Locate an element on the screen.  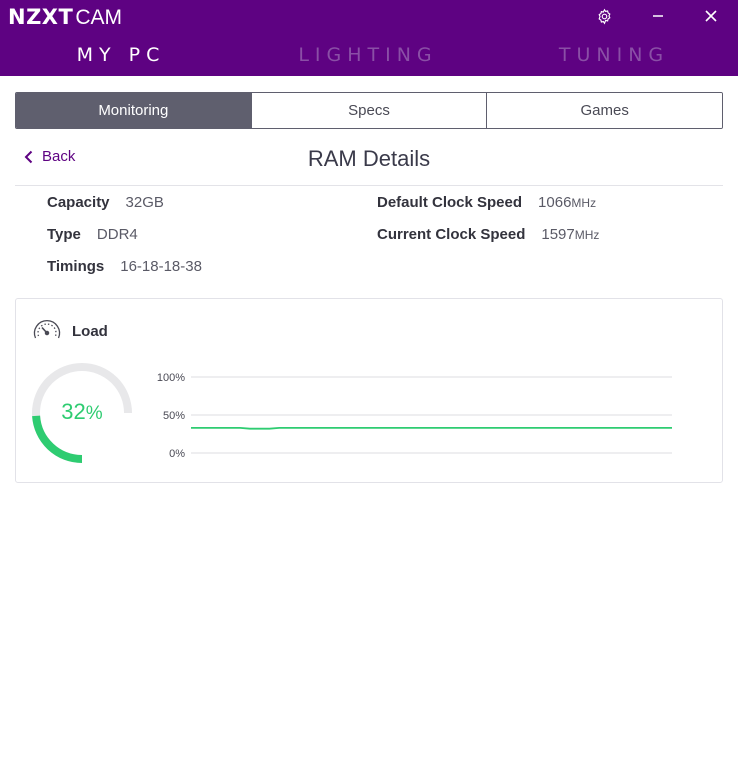
close-button is located at coordinates (711, 16).